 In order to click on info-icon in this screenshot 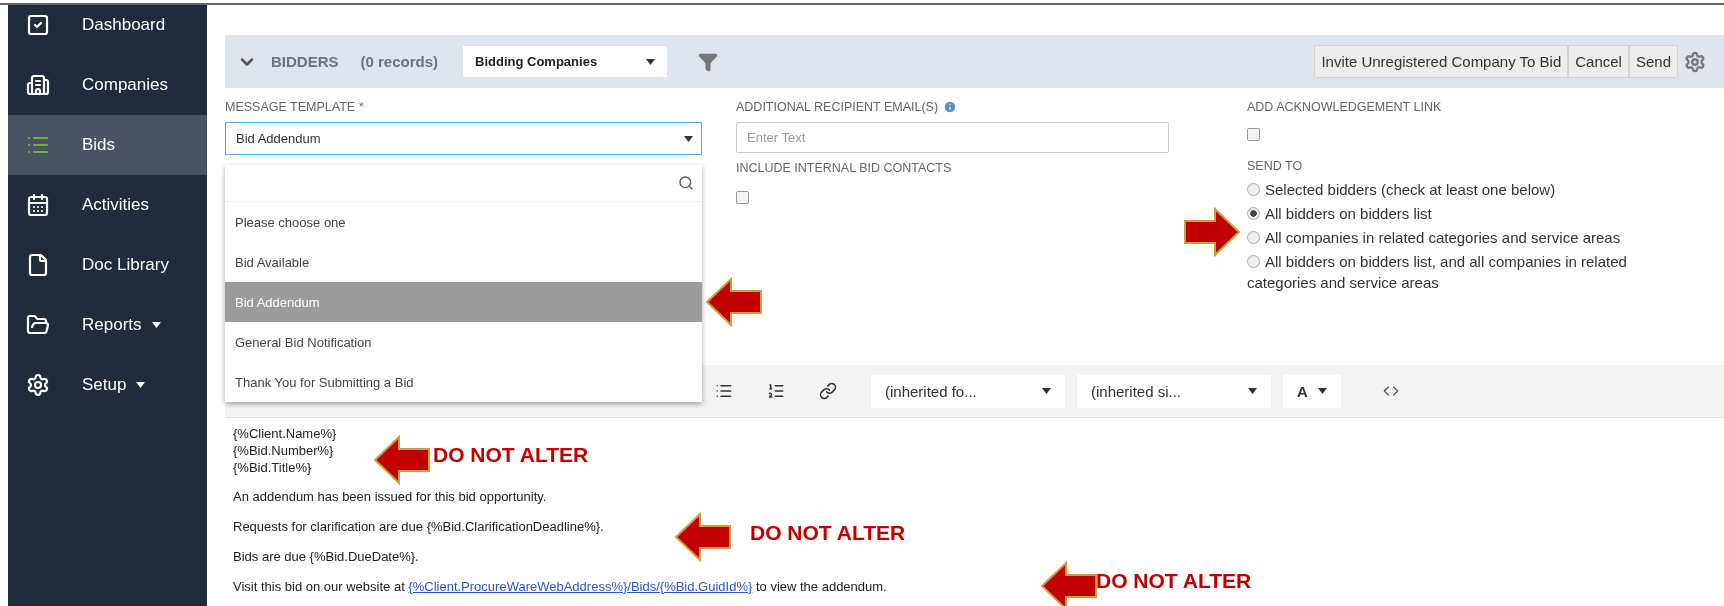, I will do `click(950, 107)`.